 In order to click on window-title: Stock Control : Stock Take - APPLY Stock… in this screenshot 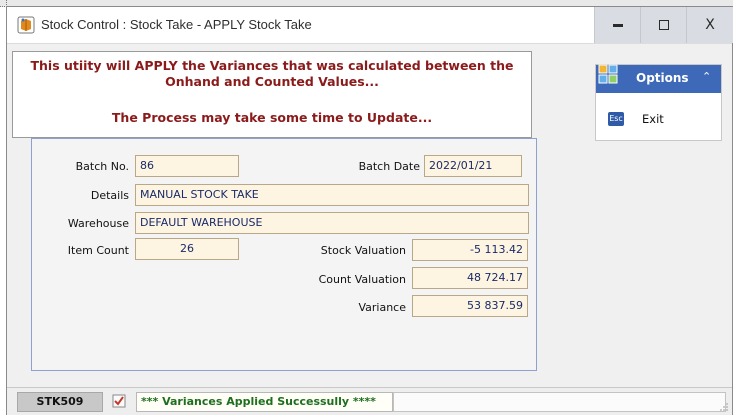, I will do `click(176, 24)`.